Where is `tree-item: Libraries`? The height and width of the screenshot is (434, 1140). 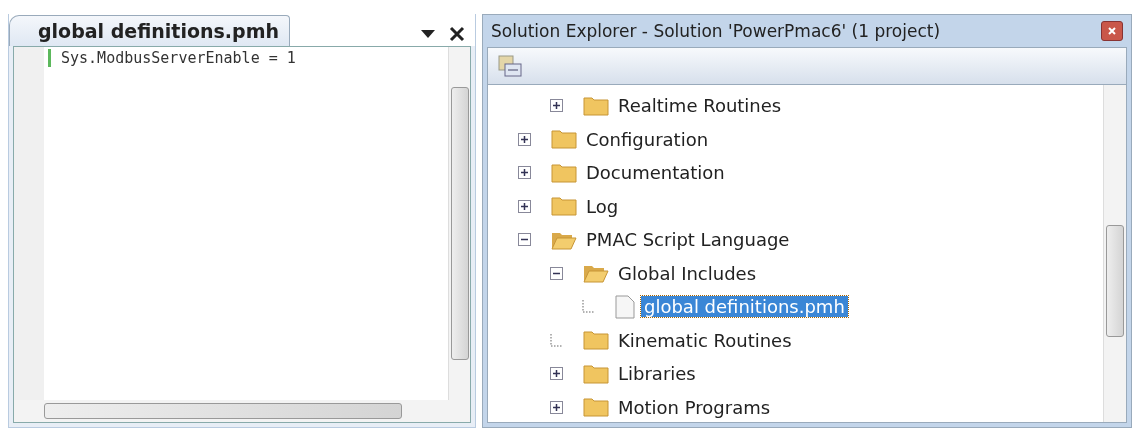 tree-item: Libraries is located at coordinates (657, 374).